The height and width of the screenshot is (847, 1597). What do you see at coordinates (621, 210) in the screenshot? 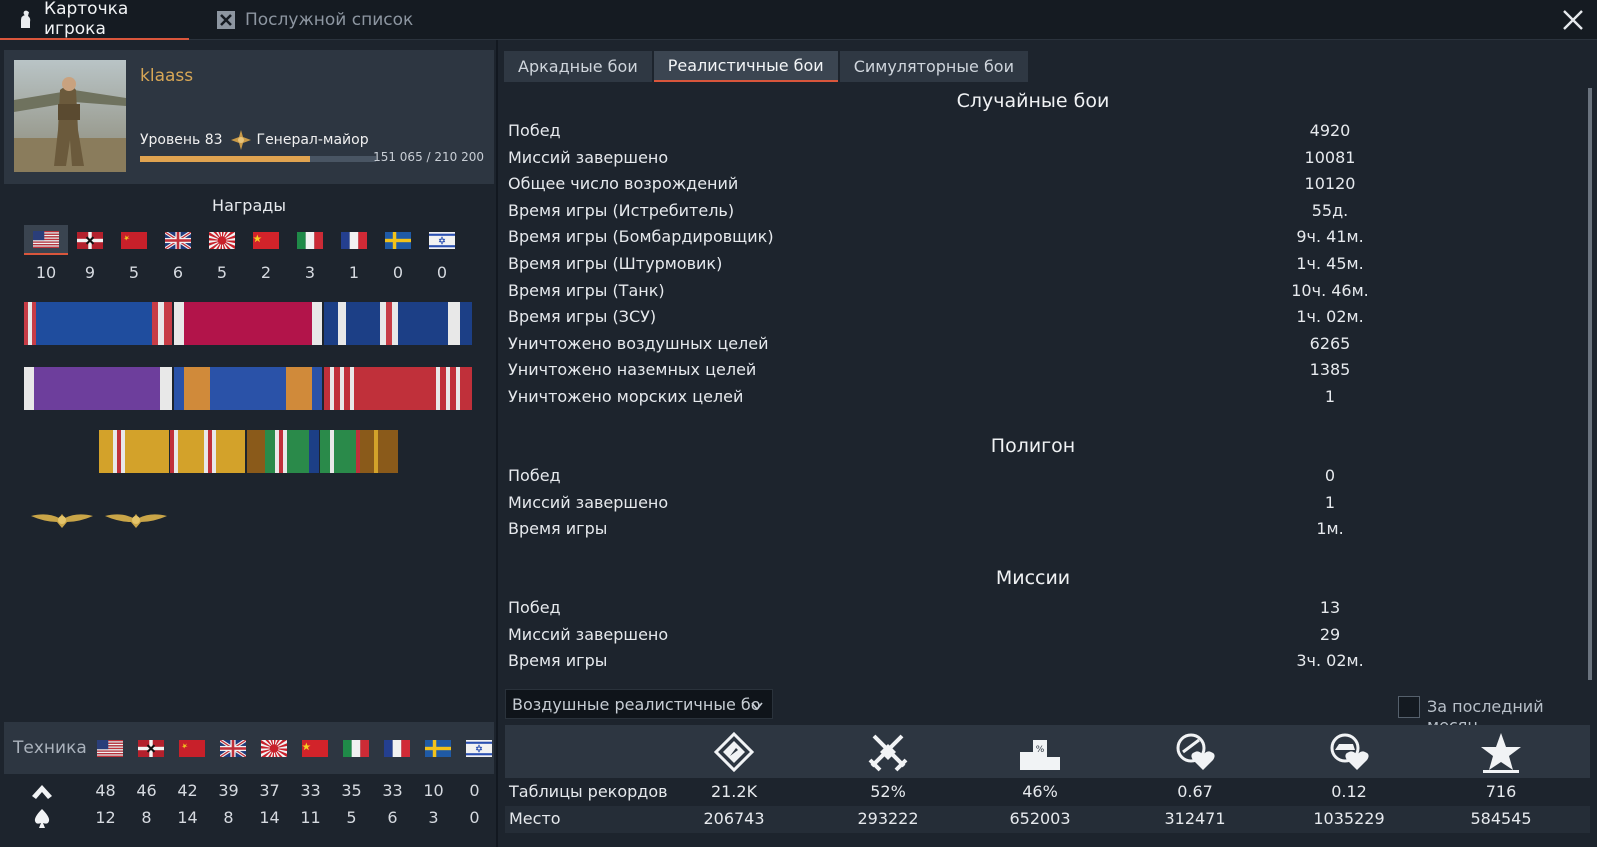
I see `stat-label: Время игры (Истребитель)` at bounding box center [621, 210].